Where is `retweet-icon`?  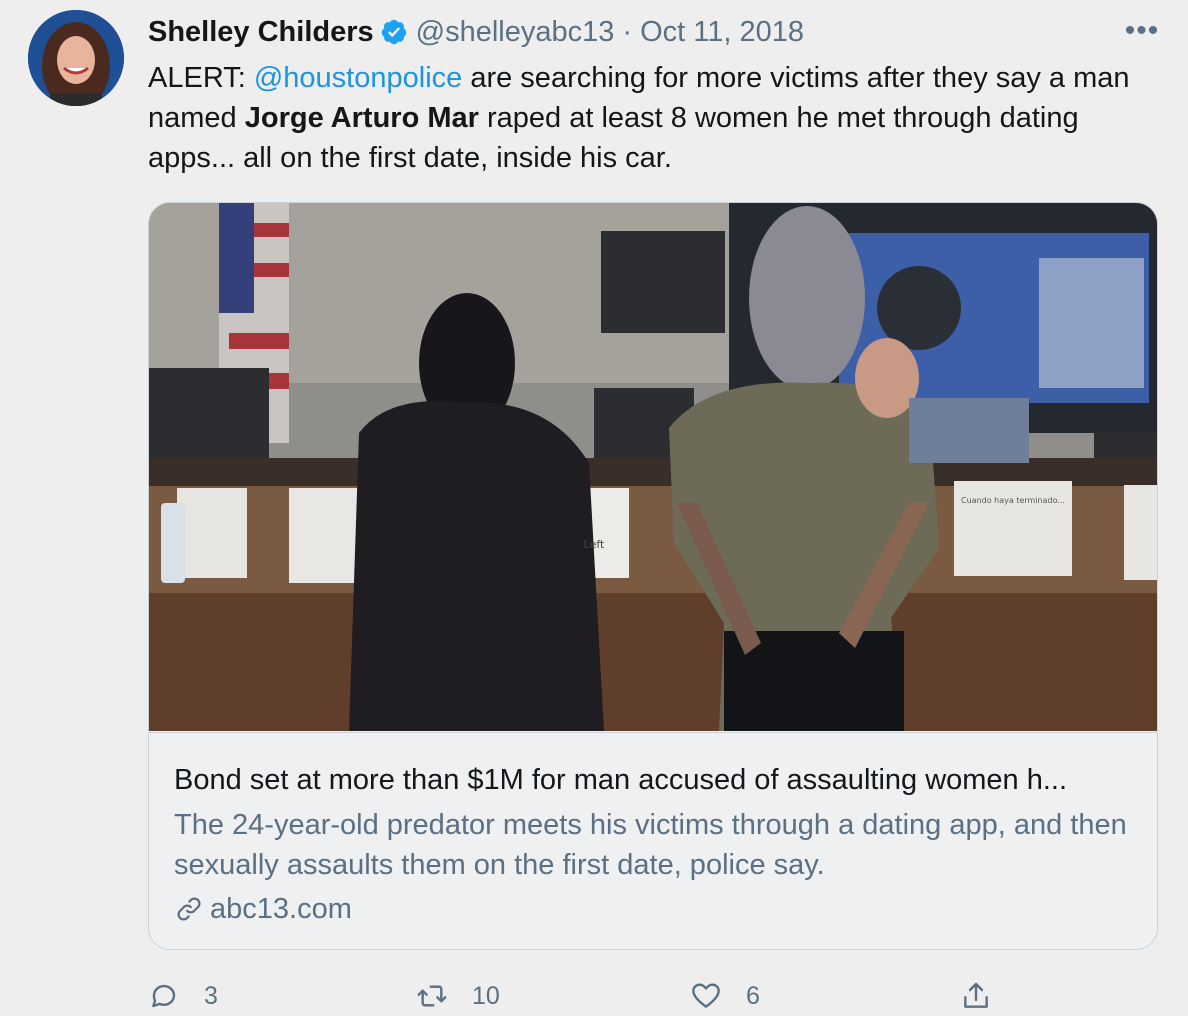
retweet-icon is located at coordinates (432, 996).